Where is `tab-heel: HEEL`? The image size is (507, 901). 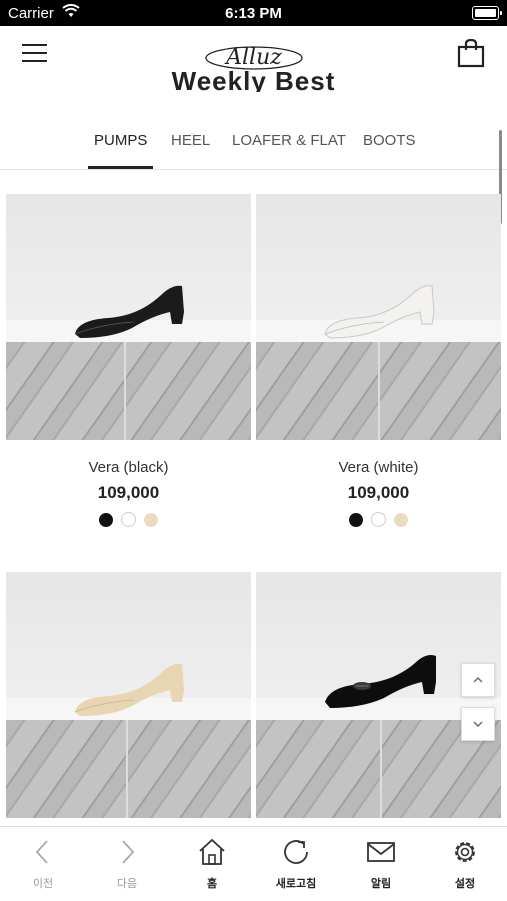 tab-heel: HEEL is located at coordinates (190, 140).